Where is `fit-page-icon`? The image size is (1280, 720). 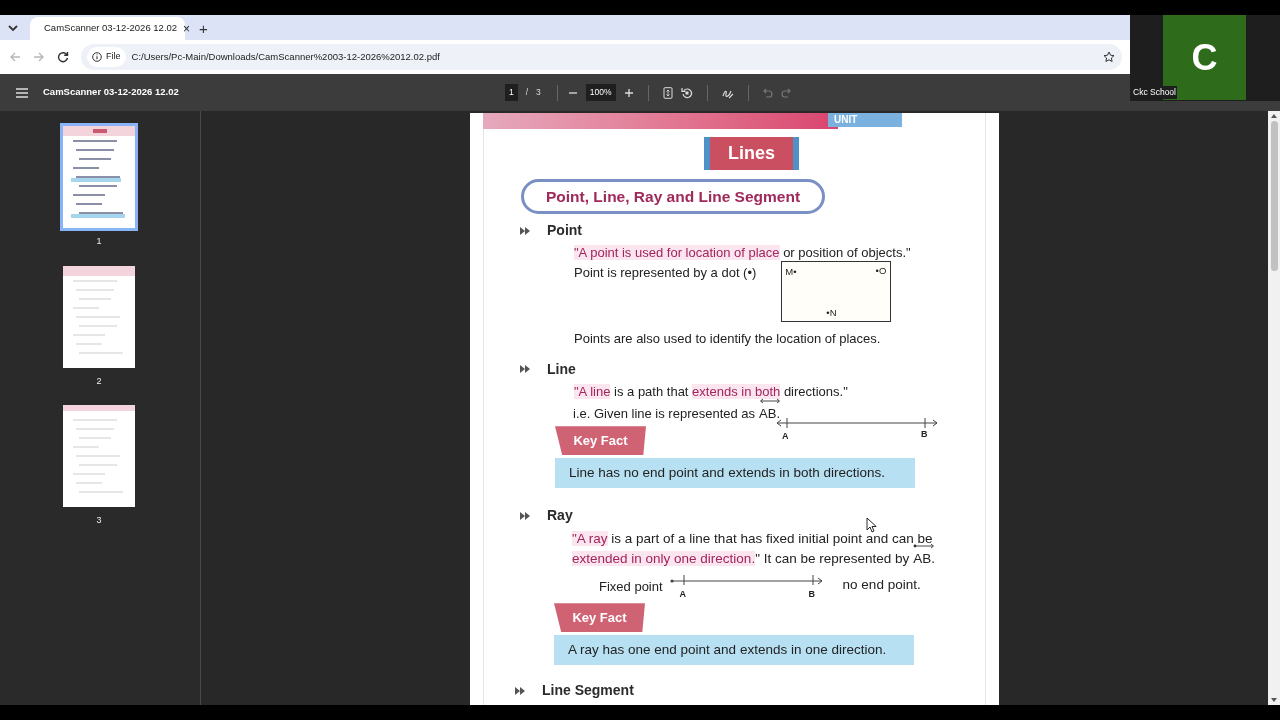 fit-page-icon is located at coordinates (667, 92).